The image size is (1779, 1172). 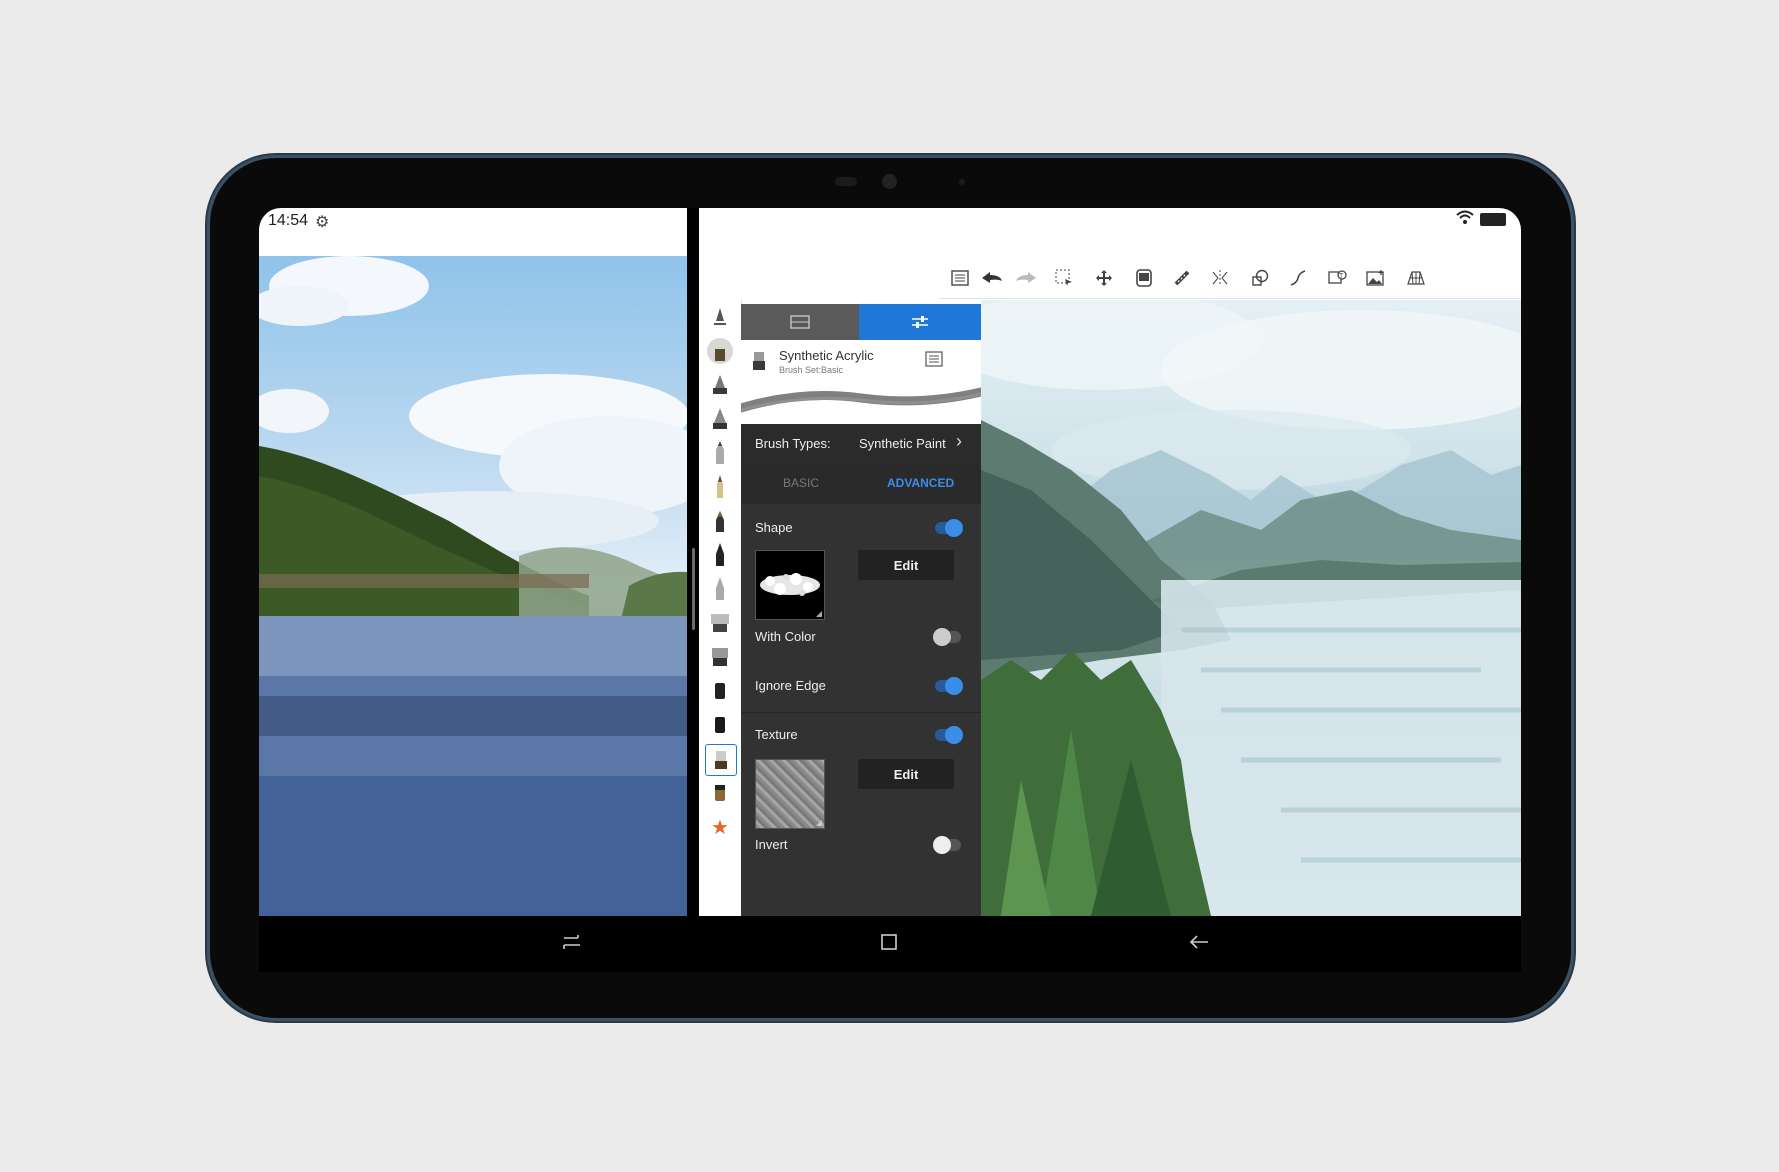 What do you see at coordinates (720, 725) in the screenshot?
I see `brush-smudge-icon` at bounding box center [720, 725].